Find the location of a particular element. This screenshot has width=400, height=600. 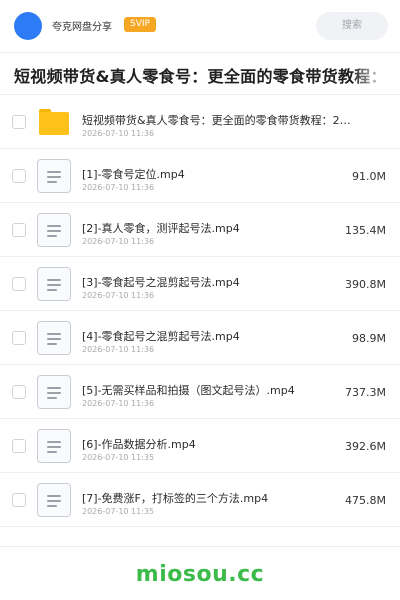

header: 夸克网盘分享 SVIP 搜索 is located at coordinates (200, 26).